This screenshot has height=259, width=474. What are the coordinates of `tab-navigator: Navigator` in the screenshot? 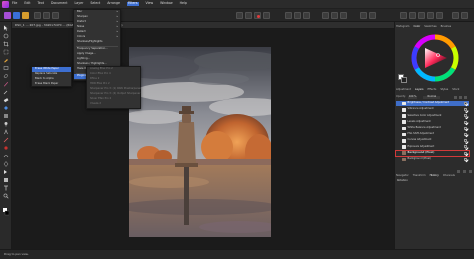 It's located at (402, 176).